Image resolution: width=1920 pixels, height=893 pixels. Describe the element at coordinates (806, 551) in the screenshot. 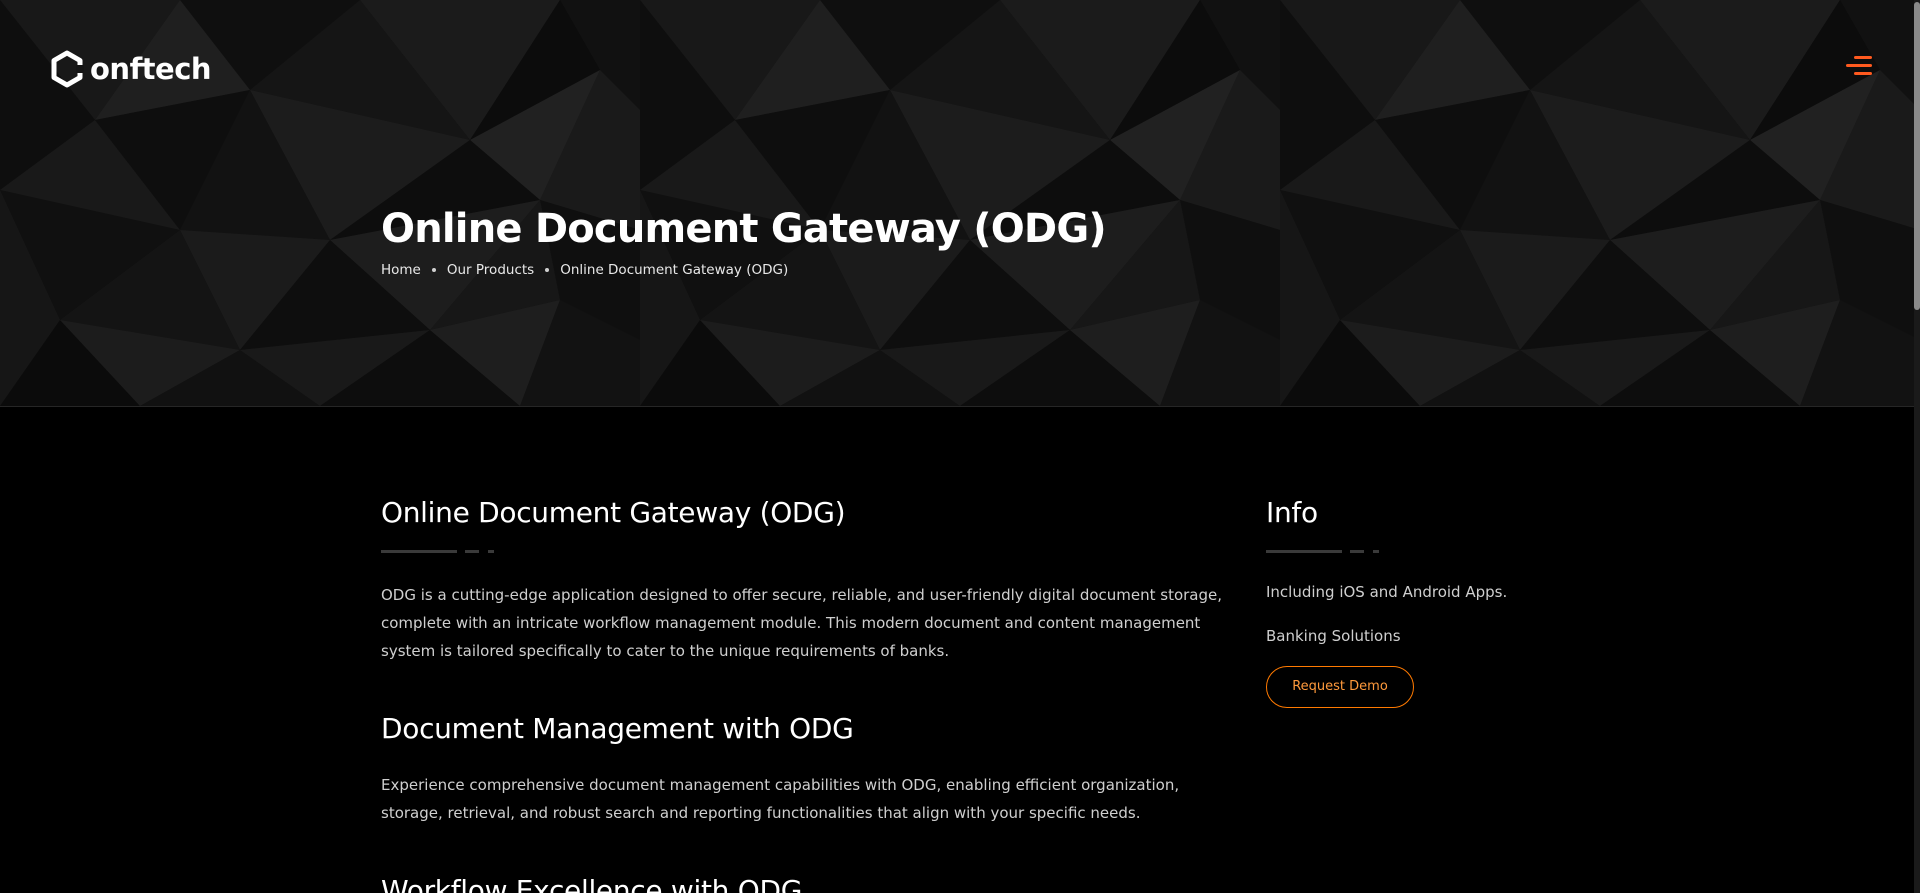

I see `heading-divider` at that location.